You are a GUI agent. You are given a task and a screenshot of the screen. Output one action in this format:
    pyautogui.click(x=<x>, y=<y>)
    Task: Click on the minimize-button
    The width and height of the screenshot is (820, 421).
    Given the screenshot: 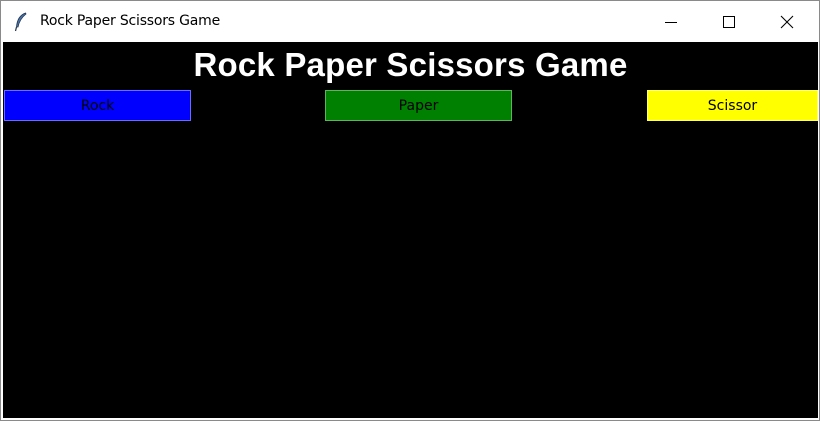 What is the action you would take?
    pyautogui.click(x=671, y=21)
    